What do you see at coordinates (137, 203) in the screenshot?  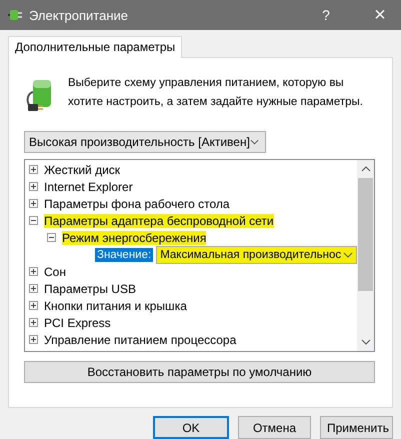 I see `tree-item: Параметры фона рабочего стола` at bounding box center [137, 203].